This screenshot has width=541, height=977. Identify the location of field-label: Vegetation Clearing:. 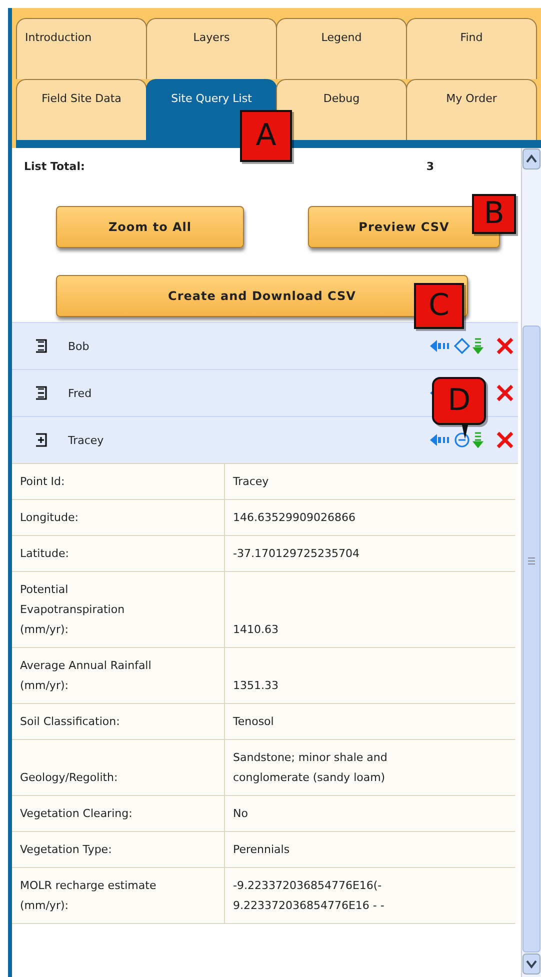
(76, 814).